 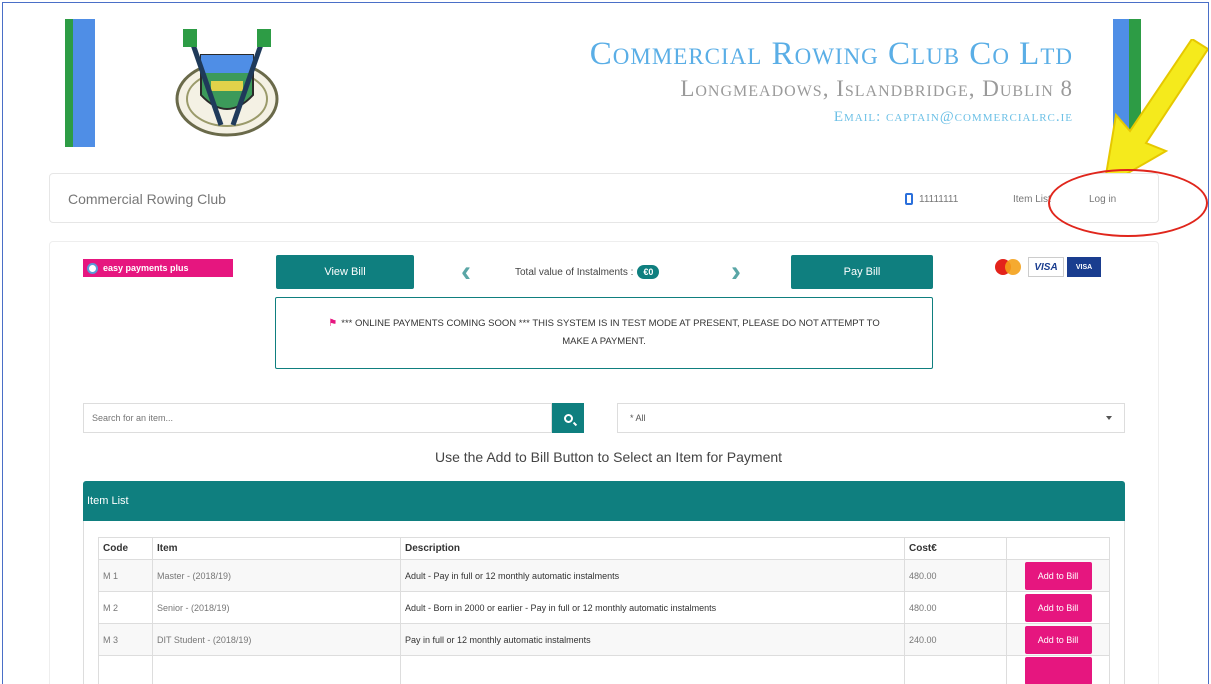 I want to click on cell-code: M 3, so click(x=125, y=639).